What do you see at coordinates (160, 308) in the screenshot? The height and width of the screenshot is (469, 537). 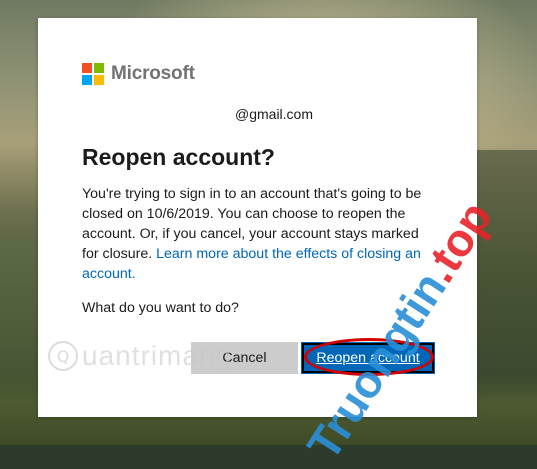 I see `dialog-question: What do you want to do?` at bounding box center [160, 308].